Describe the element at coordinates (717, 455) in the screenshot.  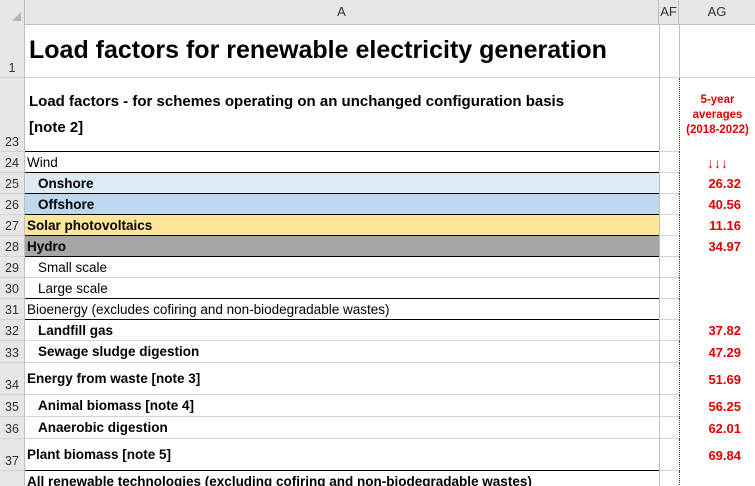
I see `value-plant-biomass: 69.84` at that location.